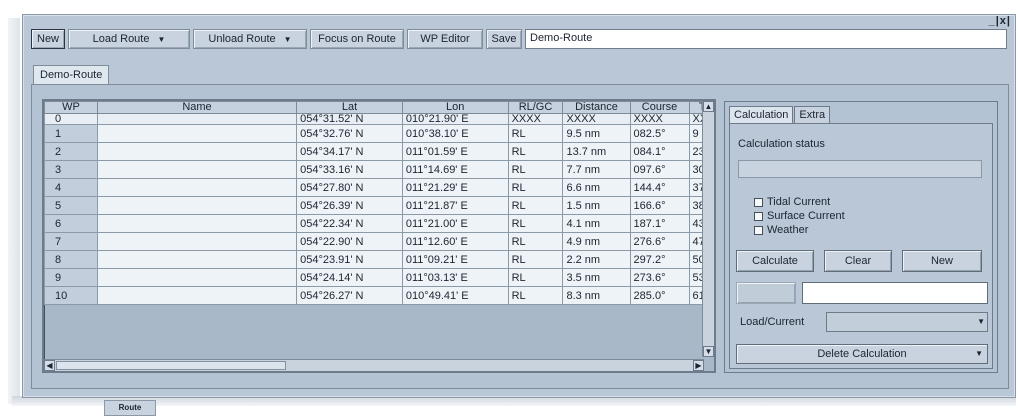  Describe the element at coordinates (862, 354) in the screenshot. I see `delete-calculation-dropdown: Delete Calculation ▼` at that location.